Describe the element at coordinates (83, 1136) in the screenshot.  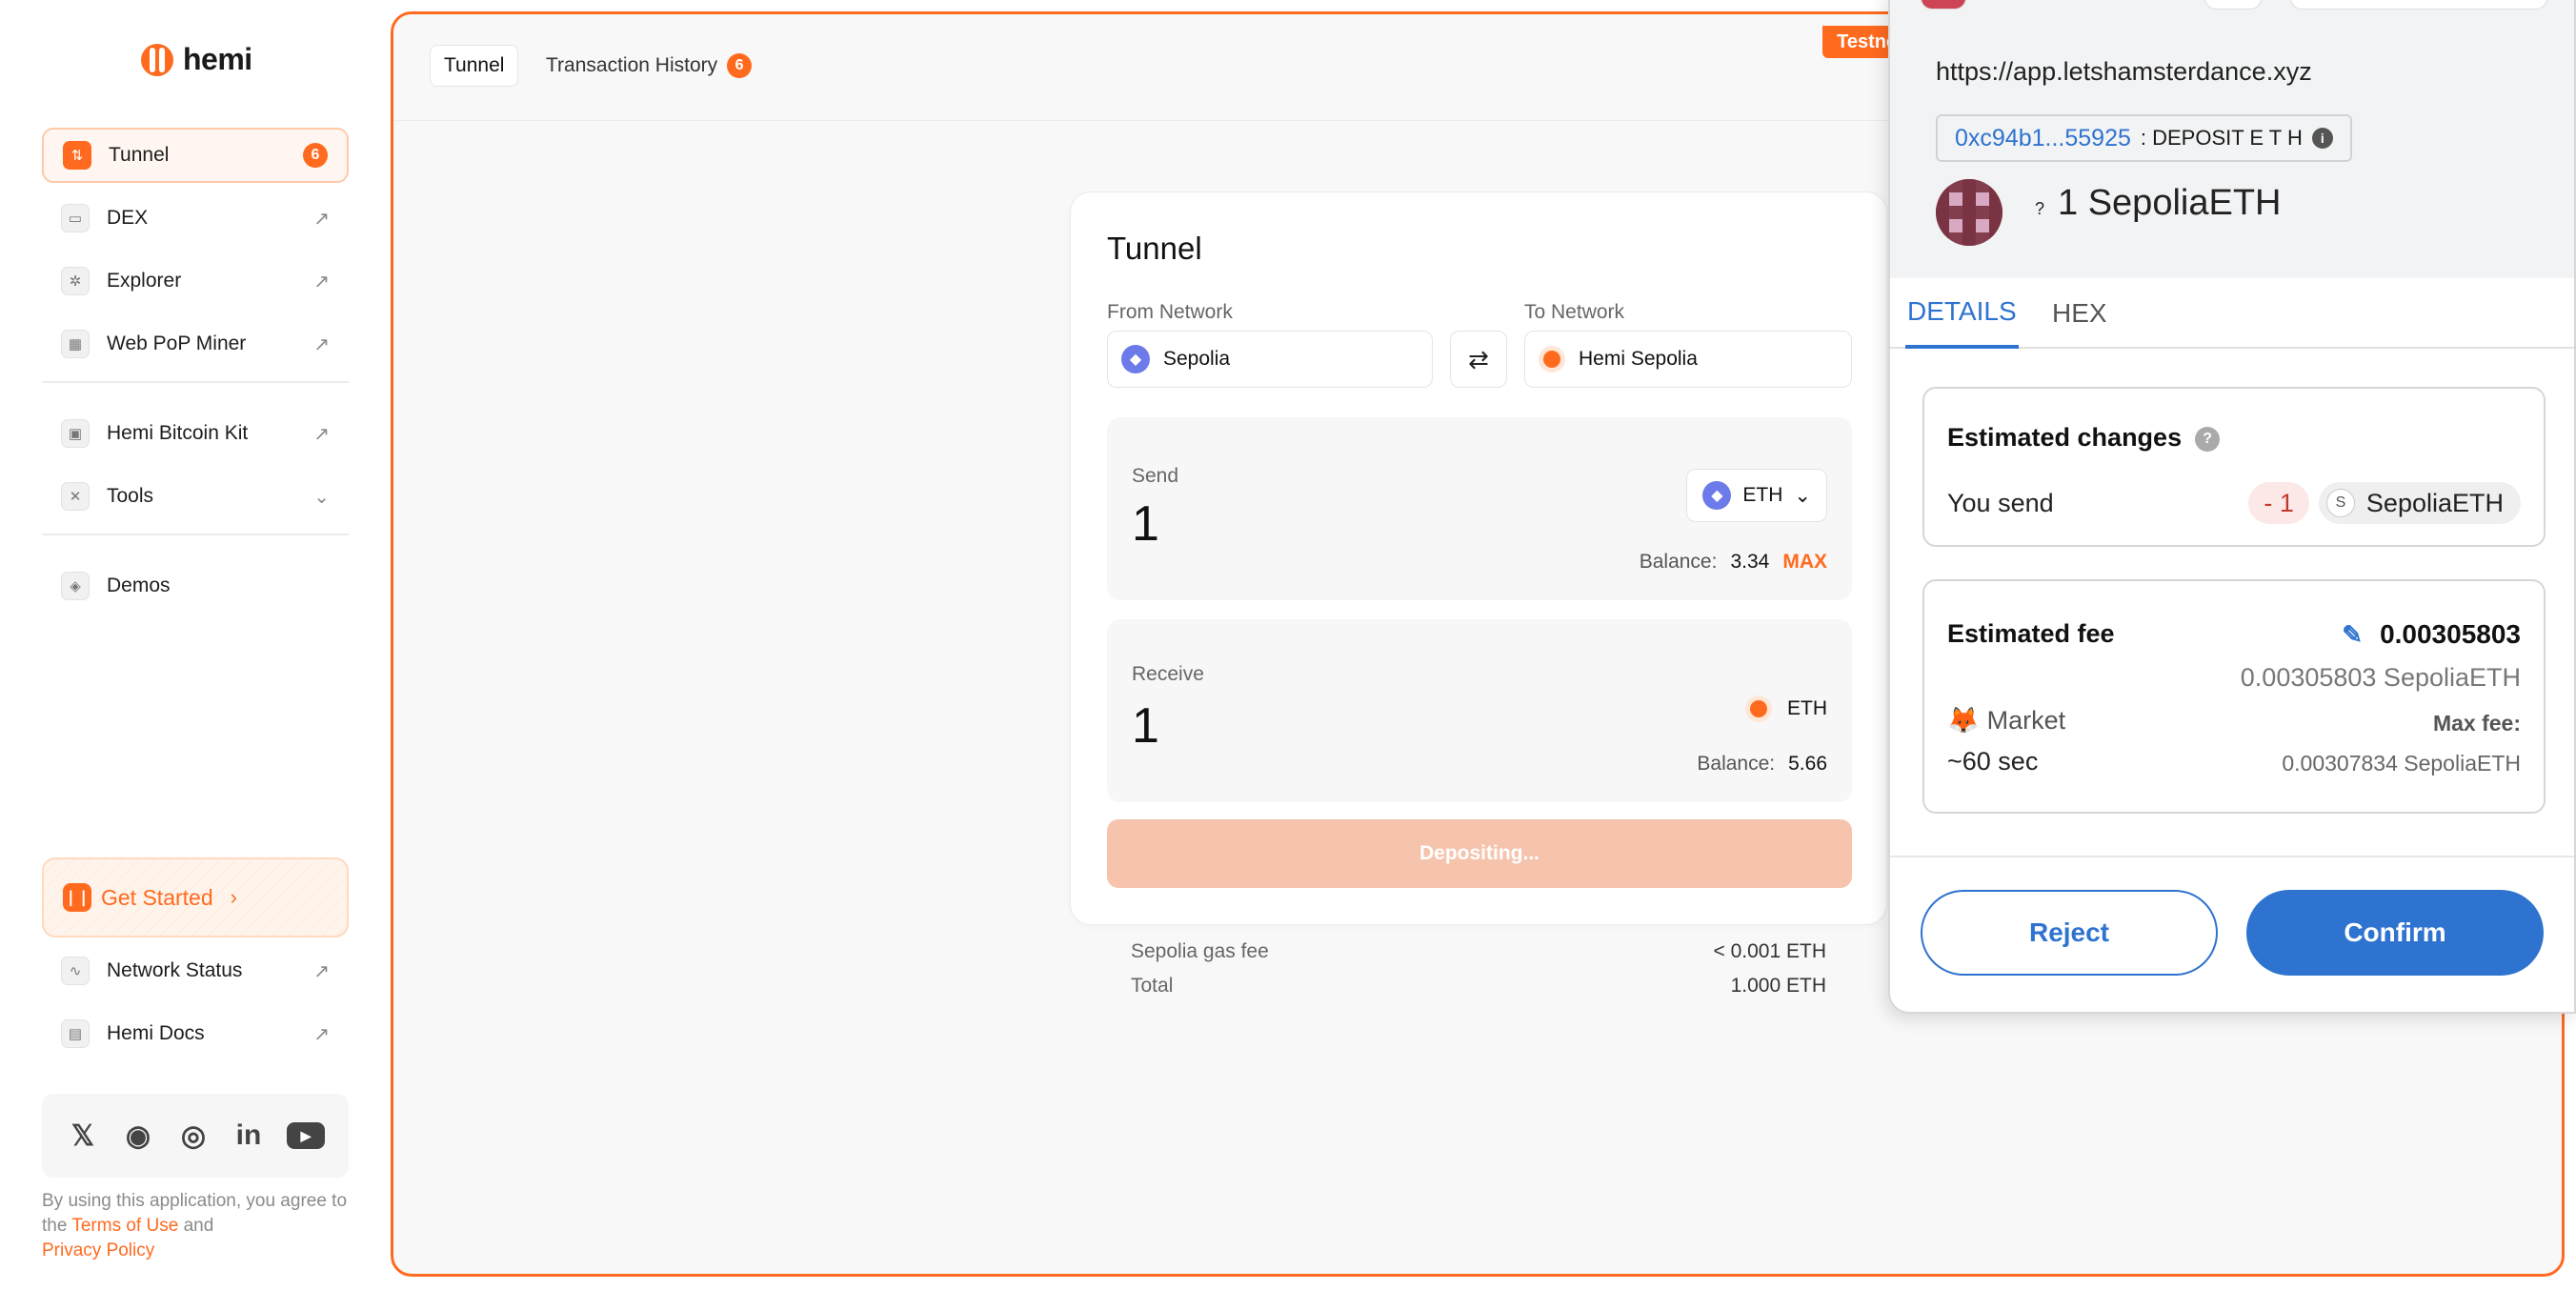
I see `x-icon: 𝕏` at that location.